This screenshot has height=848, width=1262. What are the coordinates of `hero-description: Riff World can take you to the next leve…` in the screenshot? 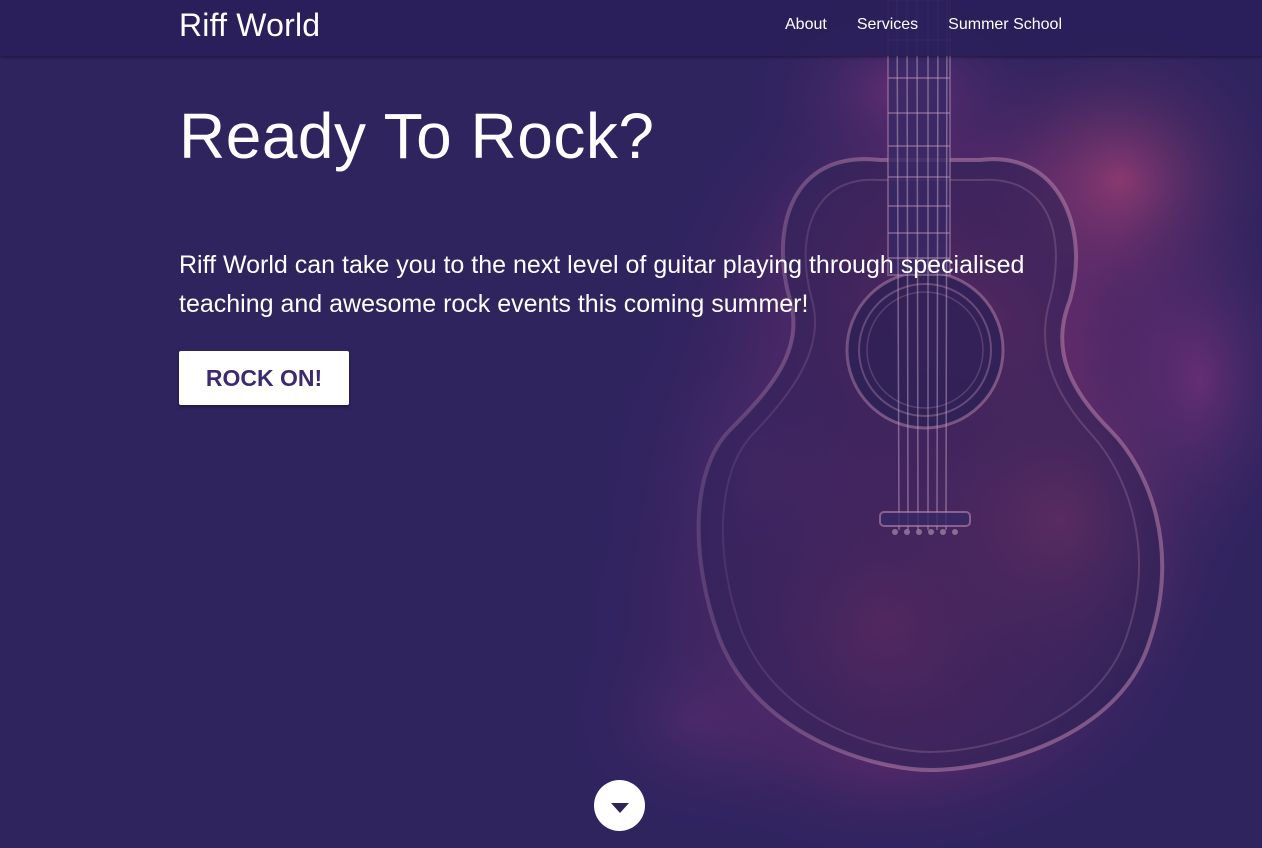 It's located at (602, 284).